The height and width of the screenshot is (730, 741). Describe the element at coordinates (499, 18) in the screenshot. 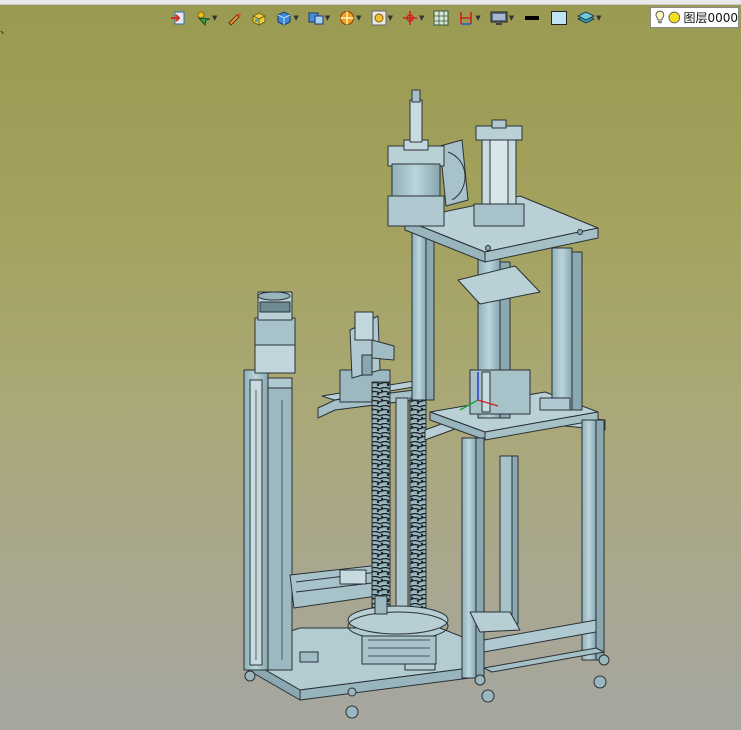

I see `monitor-icon` at that location.